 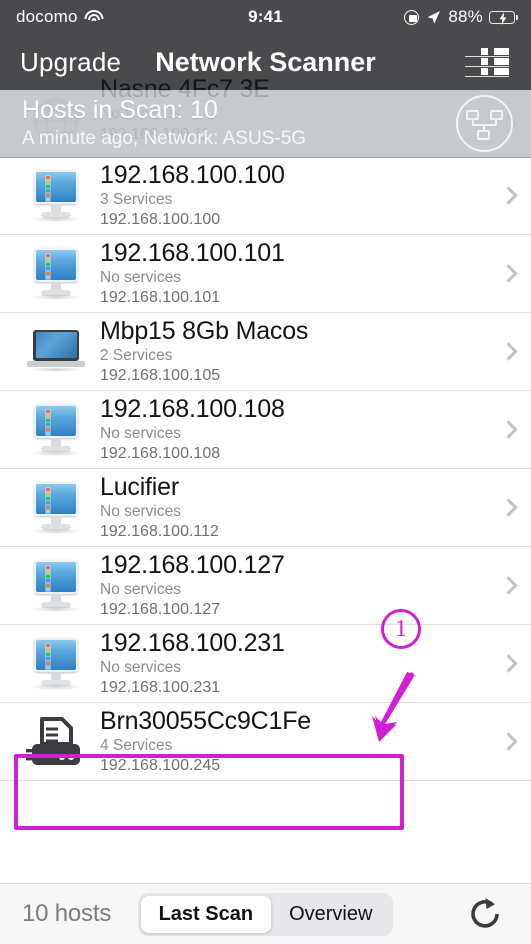 I want to click on list-item-services: 4 Services, so click(x=136, y=745).